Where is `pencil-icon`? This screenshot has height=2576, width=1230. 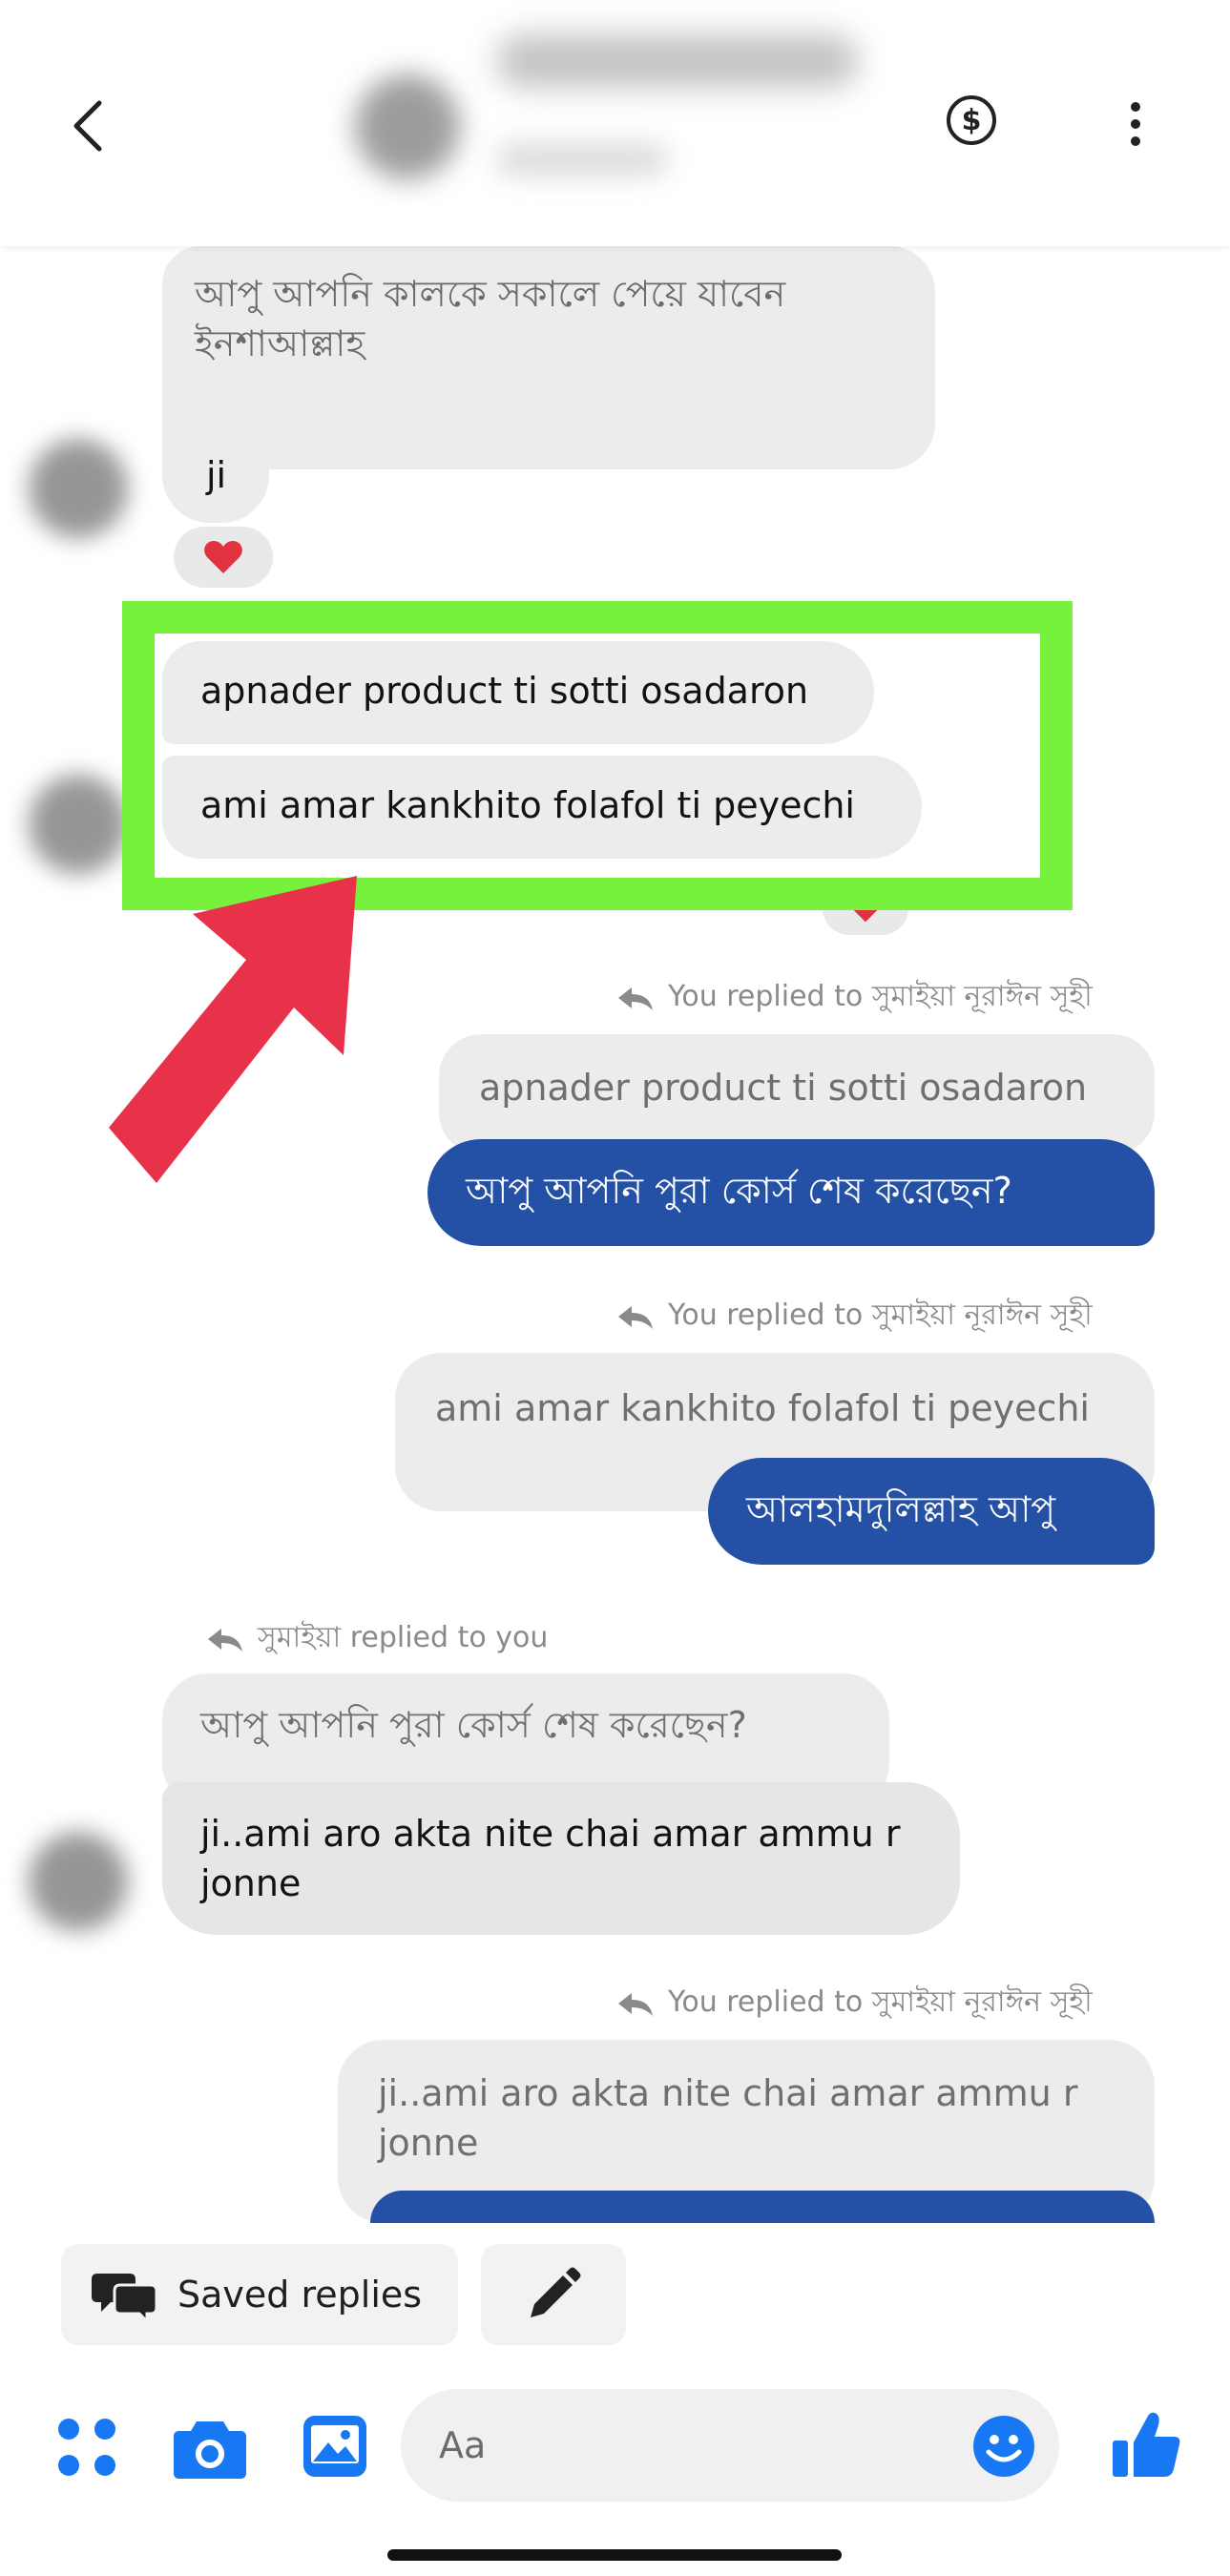
pencil-icon is located at coordinates (556, 2292).